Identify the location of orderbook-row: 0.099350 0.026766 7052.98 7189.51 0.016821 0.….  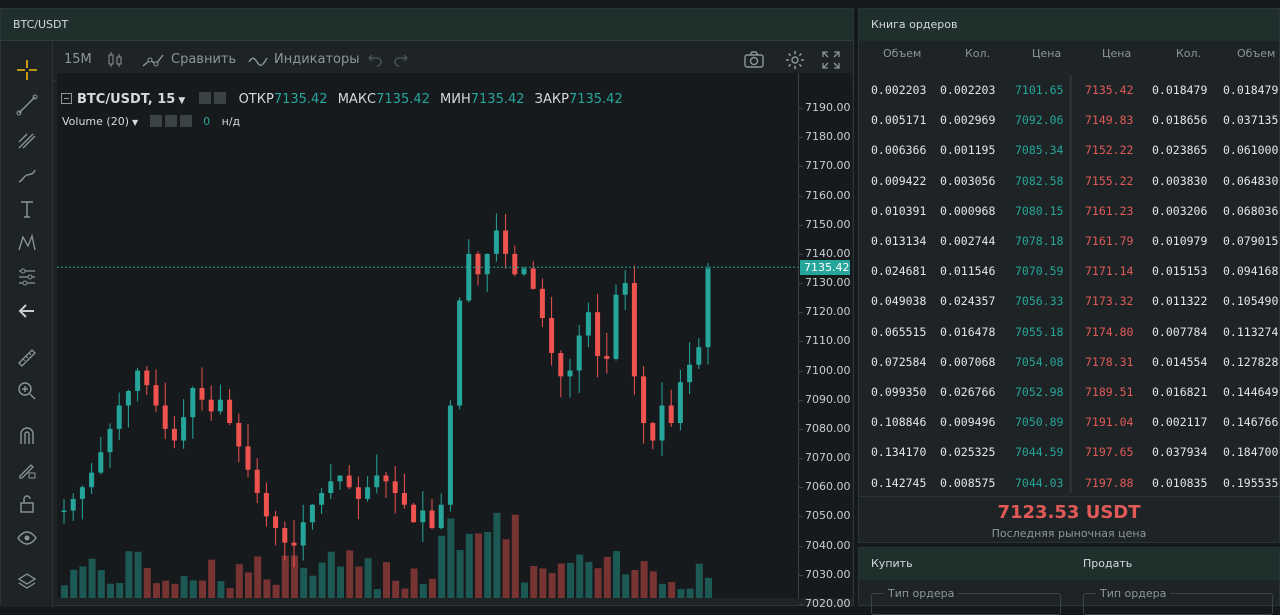
(1069, 392).